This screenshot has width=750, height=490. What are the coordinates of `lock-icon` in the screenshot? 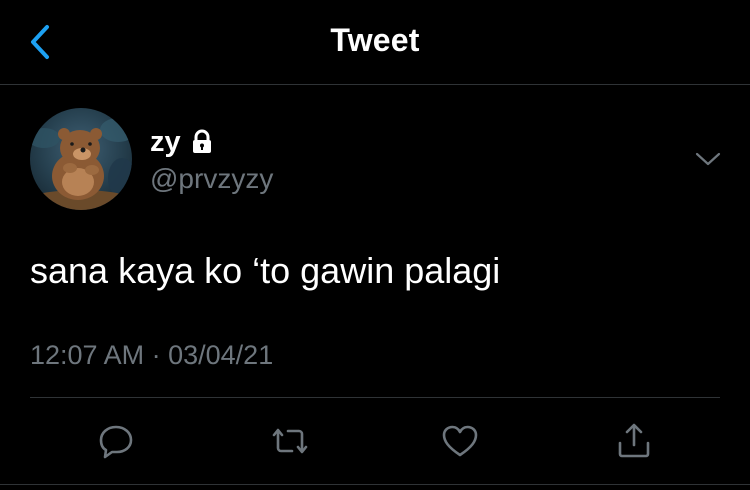 It's located at (202, 142).